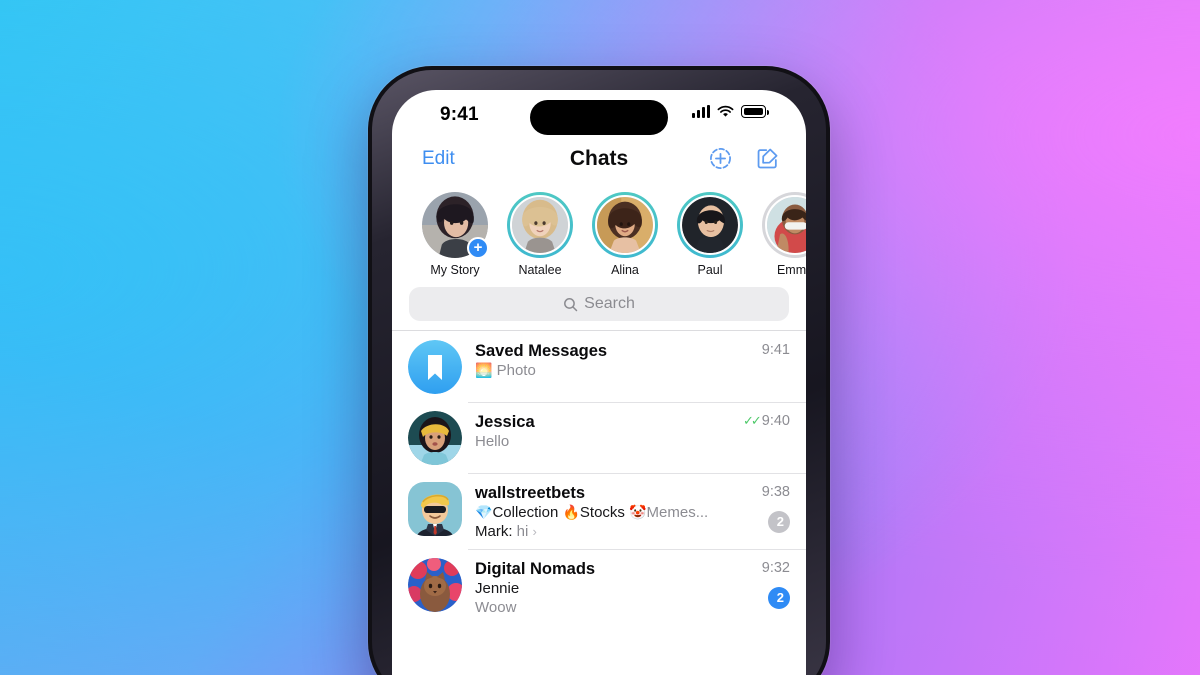 This screenshot has width=1200, height=675. Describe the element at coordinates (438, 159) in the screenshot. I see `edit-button: Edit` at that location.